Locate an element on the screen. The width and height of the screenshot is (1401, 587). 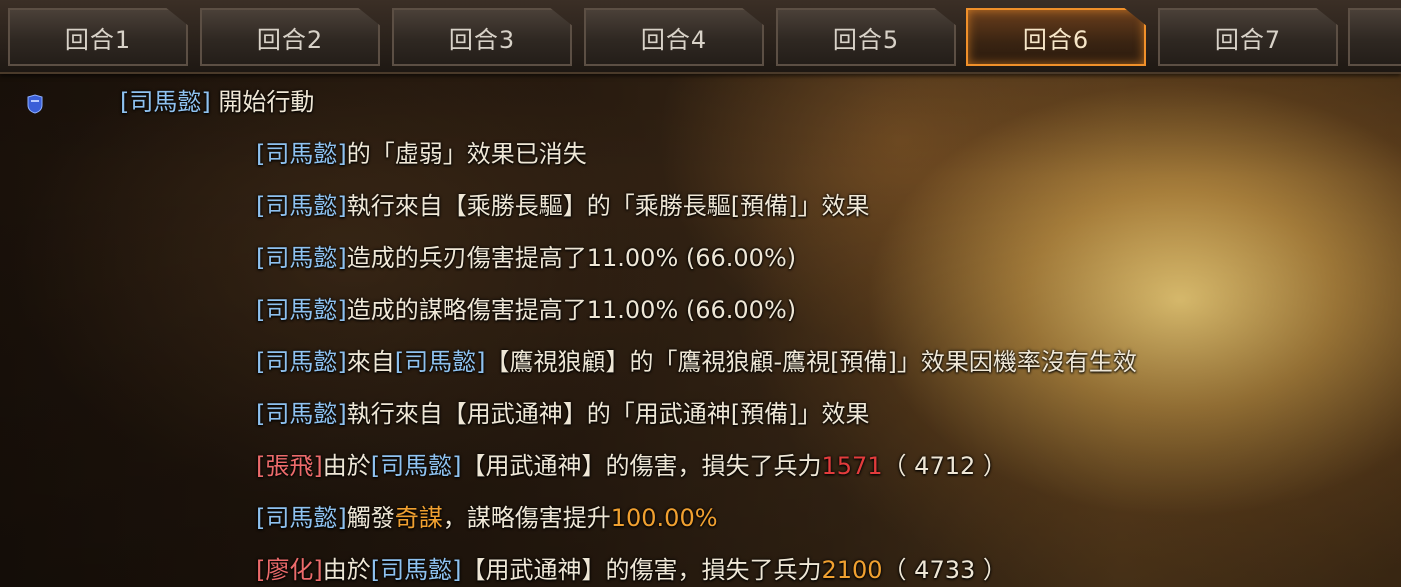
tab-round-7: 回合7 is located at coordinates (1248, 37).